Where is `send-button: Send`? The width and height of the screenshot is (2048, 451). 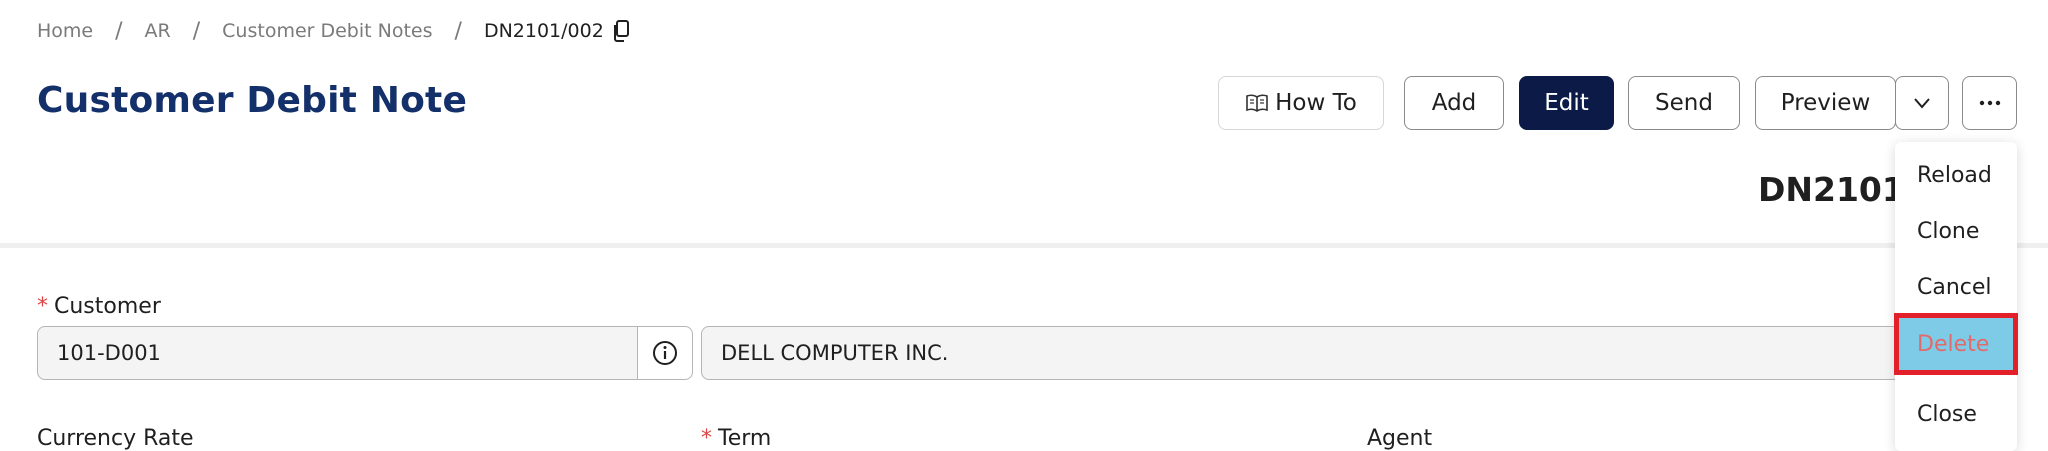
send-button: Send is located at coordinates (1684, 103).